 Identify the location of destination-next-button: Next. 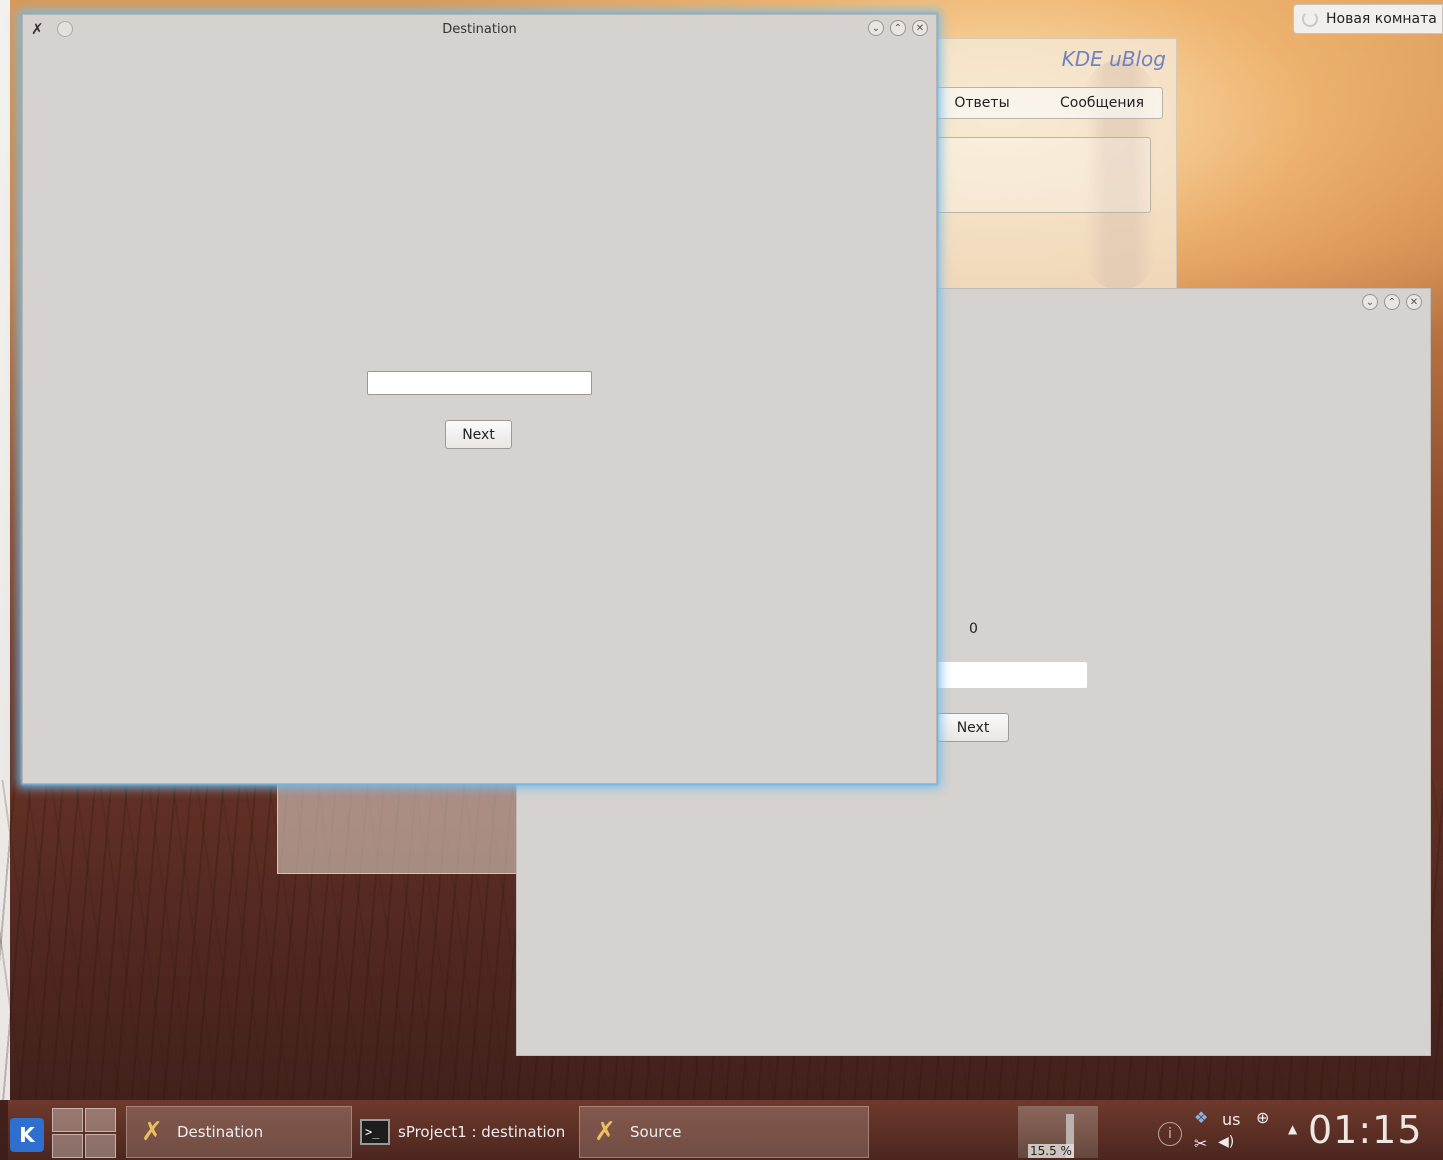
(478, 434).